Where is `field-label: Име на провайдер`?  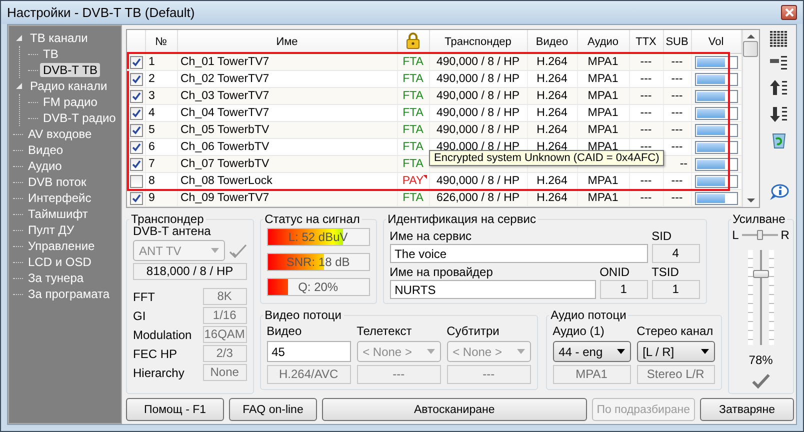
field-label: Име на провайдер is located at coordinates (442, 271).